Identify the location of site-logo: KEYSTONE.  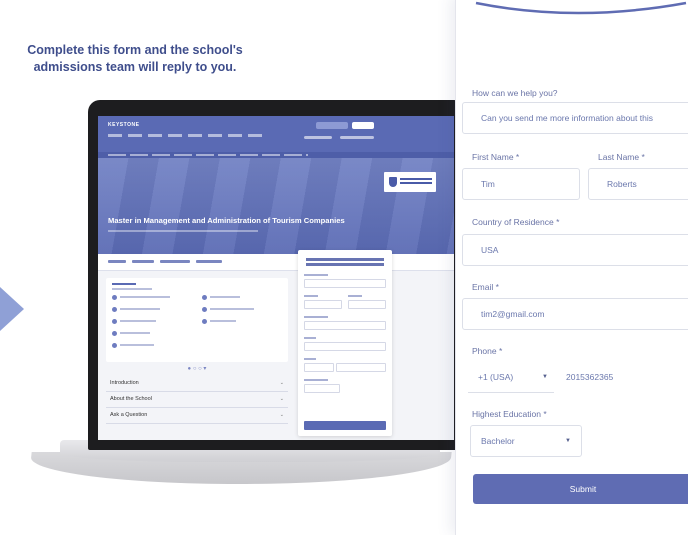
(123, 125).